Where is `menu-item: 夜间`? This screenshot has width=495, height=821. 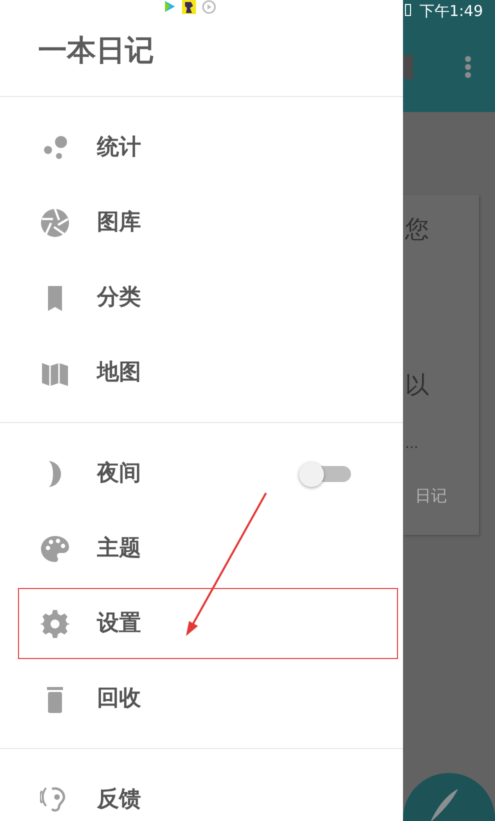
menu-item: 夜间 is located at coordinates (201, 473).